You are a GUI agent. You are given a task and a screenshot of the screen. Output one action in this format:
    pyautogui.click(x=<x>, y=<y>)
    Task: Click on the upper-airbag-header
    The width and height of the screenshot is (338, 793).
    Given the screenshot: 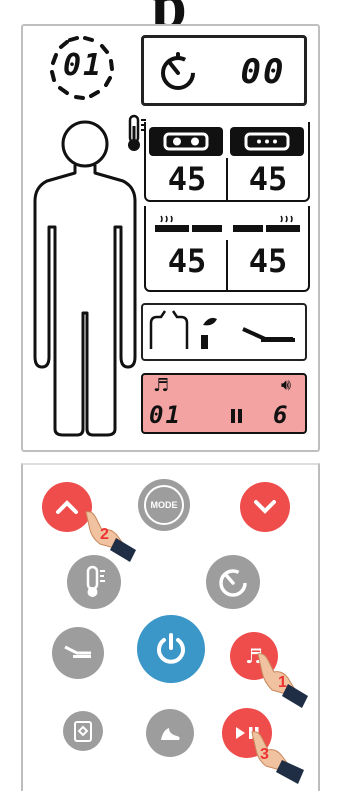 What is the action you would take?
    pyautogui.click(x=186, y=141)
    